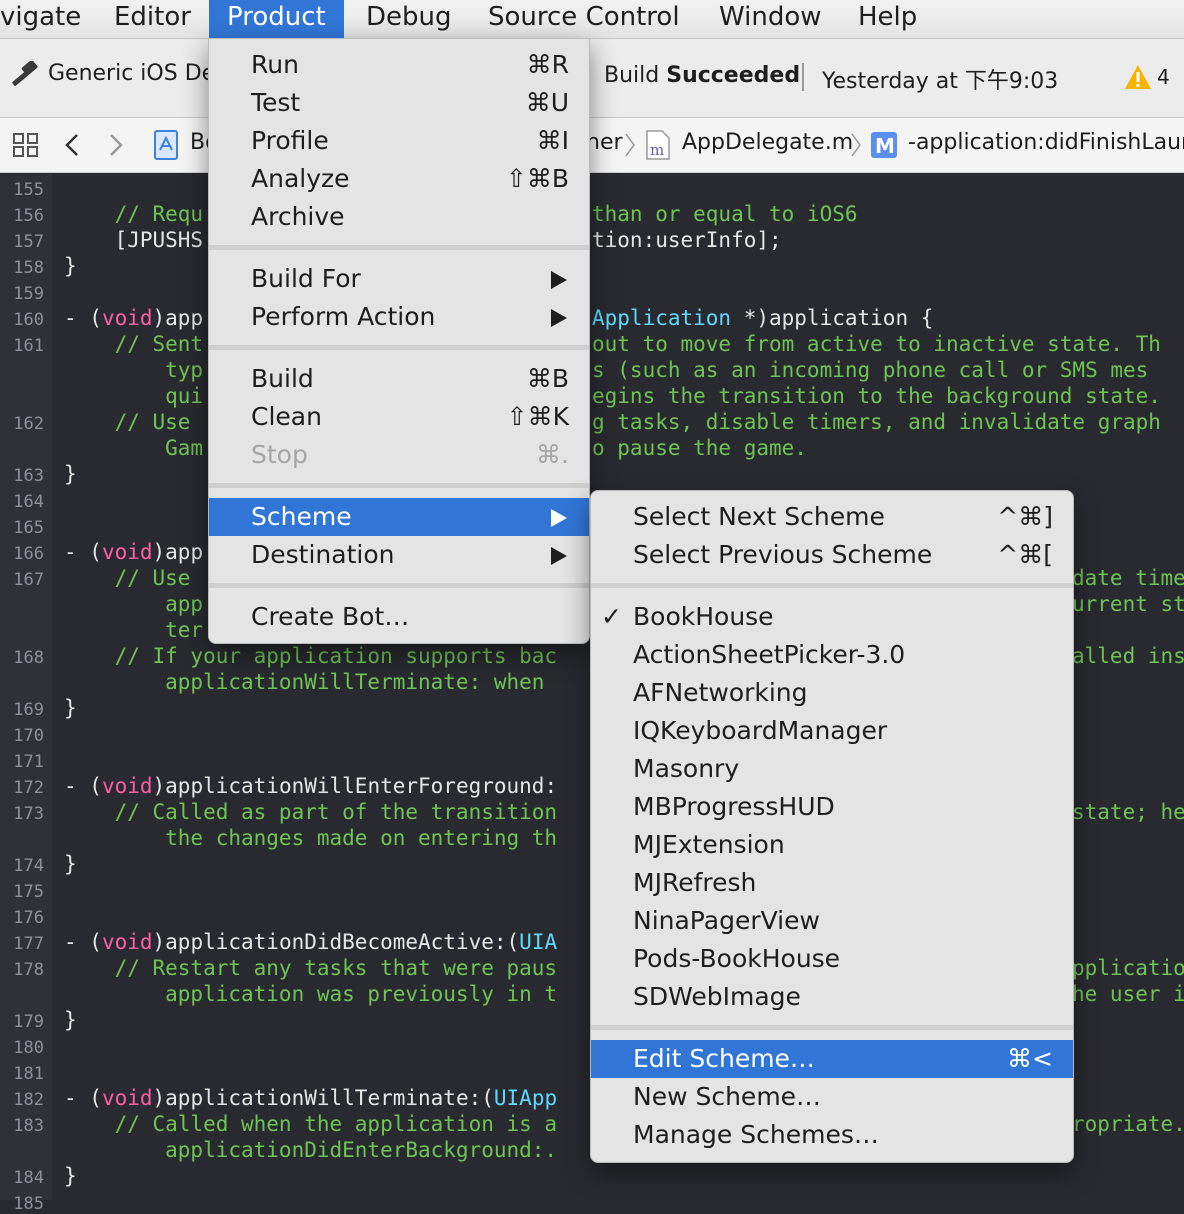 The image size is (1184, 1214). I want to click on menu-editor: Editor, so click(152, 19).